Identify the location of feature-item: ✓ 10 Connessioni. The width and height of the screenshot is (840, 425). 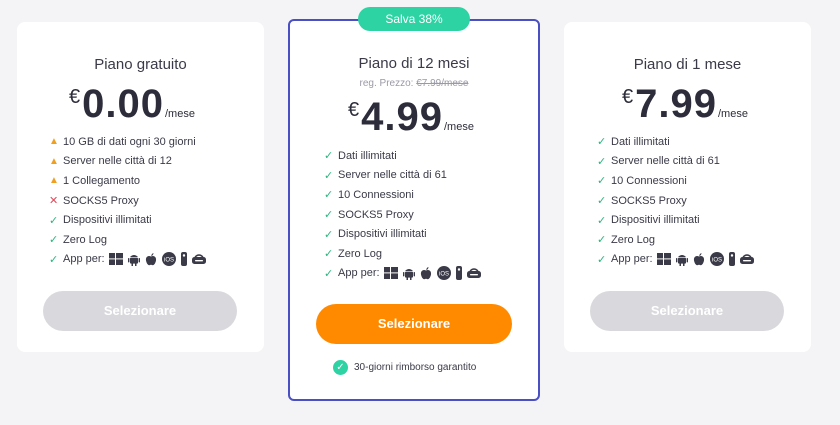
(402, 195).